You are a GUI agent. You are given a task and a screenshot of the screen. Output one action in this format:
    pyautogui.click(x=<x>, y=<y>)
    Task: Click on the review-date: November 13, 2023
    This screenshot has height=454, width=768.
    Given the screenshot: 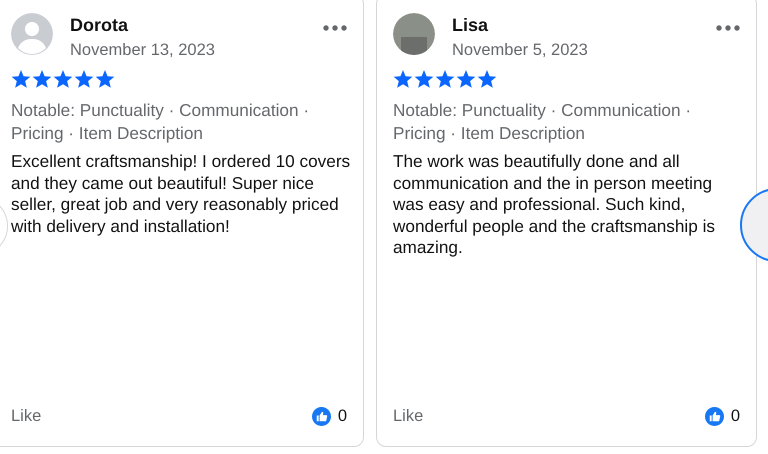 What is the action you would take?
    pyautogui.click(x=143, y=50)
    